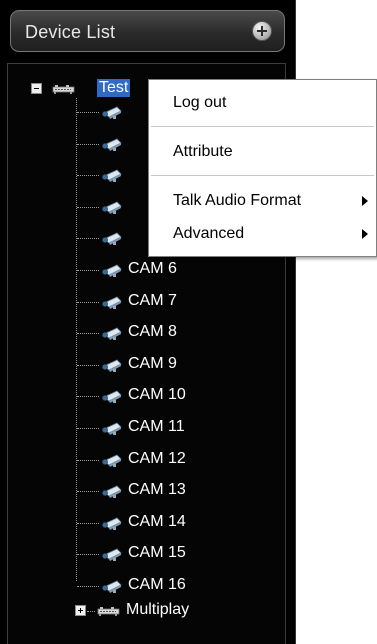 Image resolution: width=377 pixels, height=644 pixels. What do you see at coordinates (36, 88) in the screenshot?
I see `collapse-toggle-icon` at bounding box center [36, 88].